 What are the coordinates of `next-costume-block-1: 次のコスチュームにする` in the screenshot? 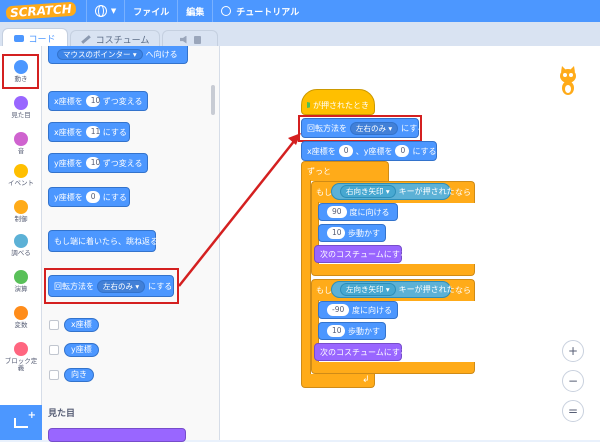 It's located at (361, 254).